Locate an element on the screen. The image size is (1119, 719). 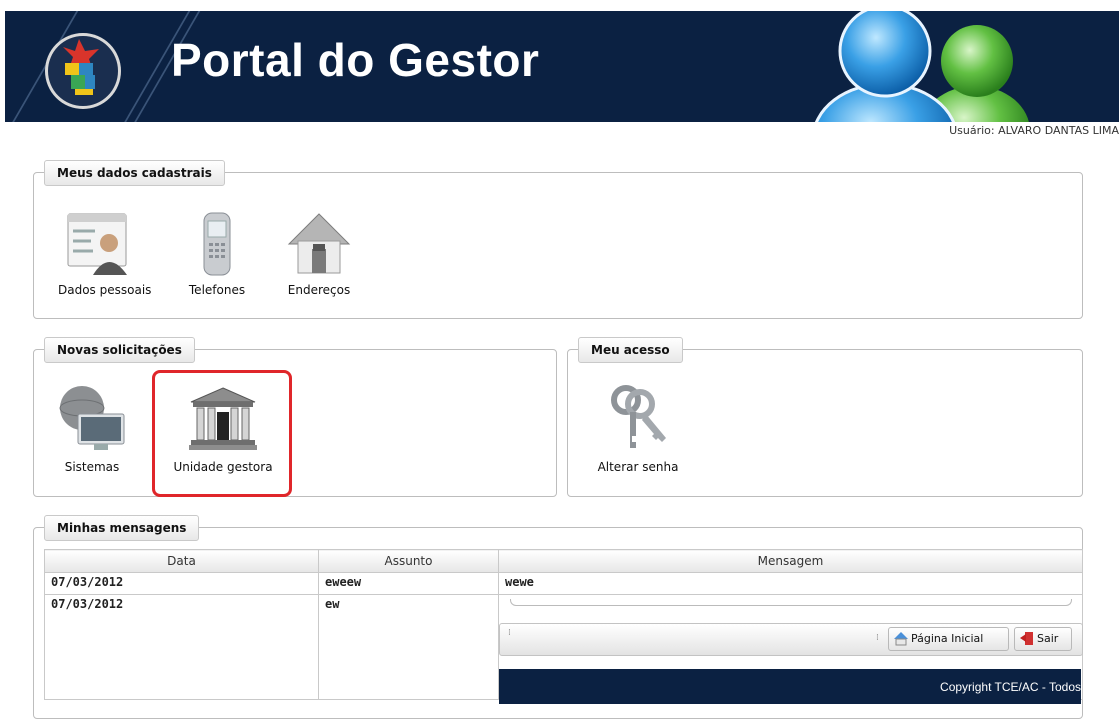
toolbar-grip-icon: ⁞ is located at coordinates (509, 633).